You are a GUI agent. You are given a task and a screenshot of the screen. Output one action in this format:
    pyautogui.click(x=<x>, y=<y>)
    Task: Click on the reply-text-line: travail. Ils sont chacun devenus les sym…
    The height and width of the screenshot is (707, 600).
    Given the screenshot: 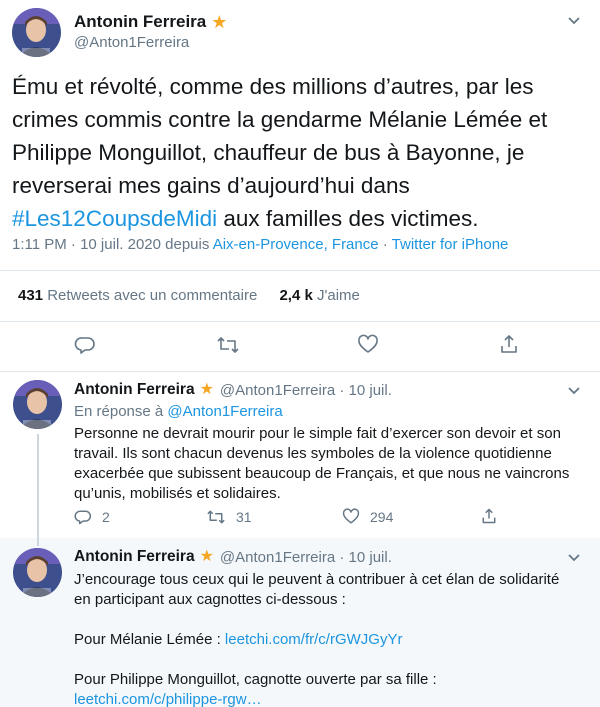 What is the action you would take?
    pyautogui.click(x=313, y=453)
    